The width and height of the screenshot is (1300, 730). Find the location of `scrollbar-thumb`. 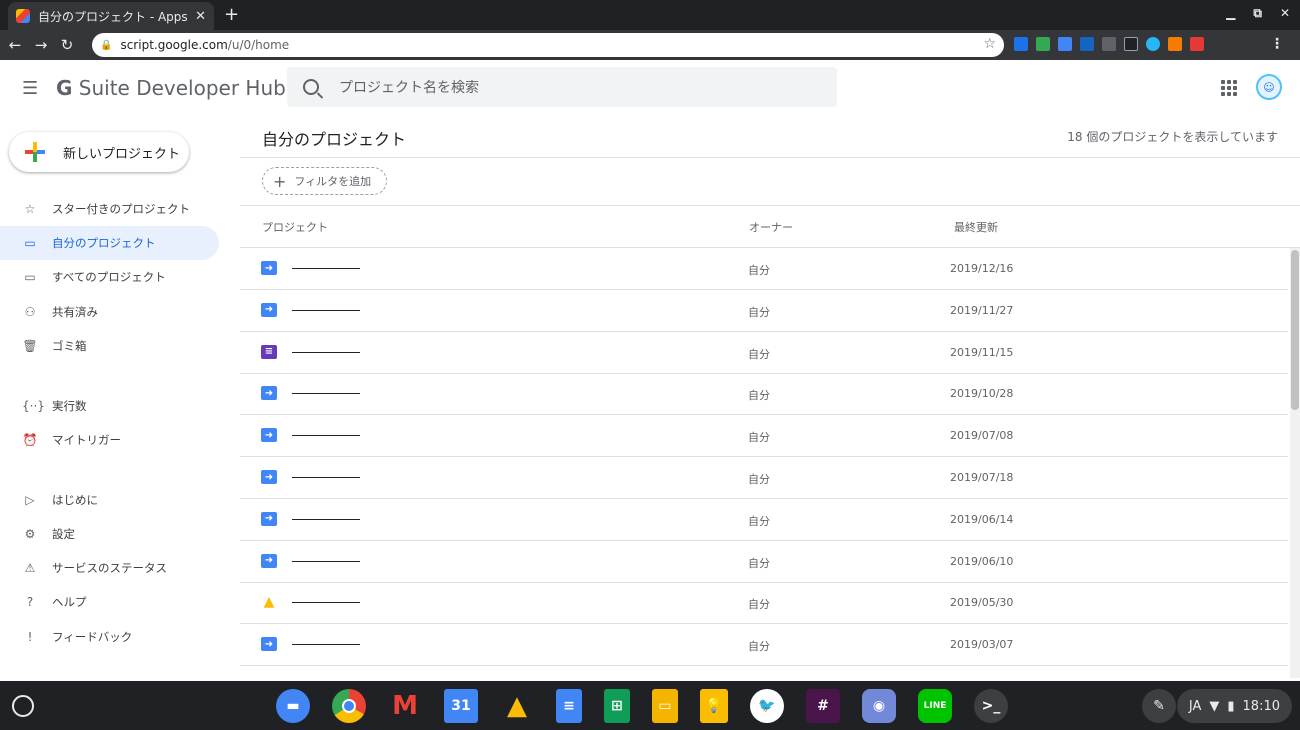

scrollbar-thumb is located at coordinates (1295, 330).